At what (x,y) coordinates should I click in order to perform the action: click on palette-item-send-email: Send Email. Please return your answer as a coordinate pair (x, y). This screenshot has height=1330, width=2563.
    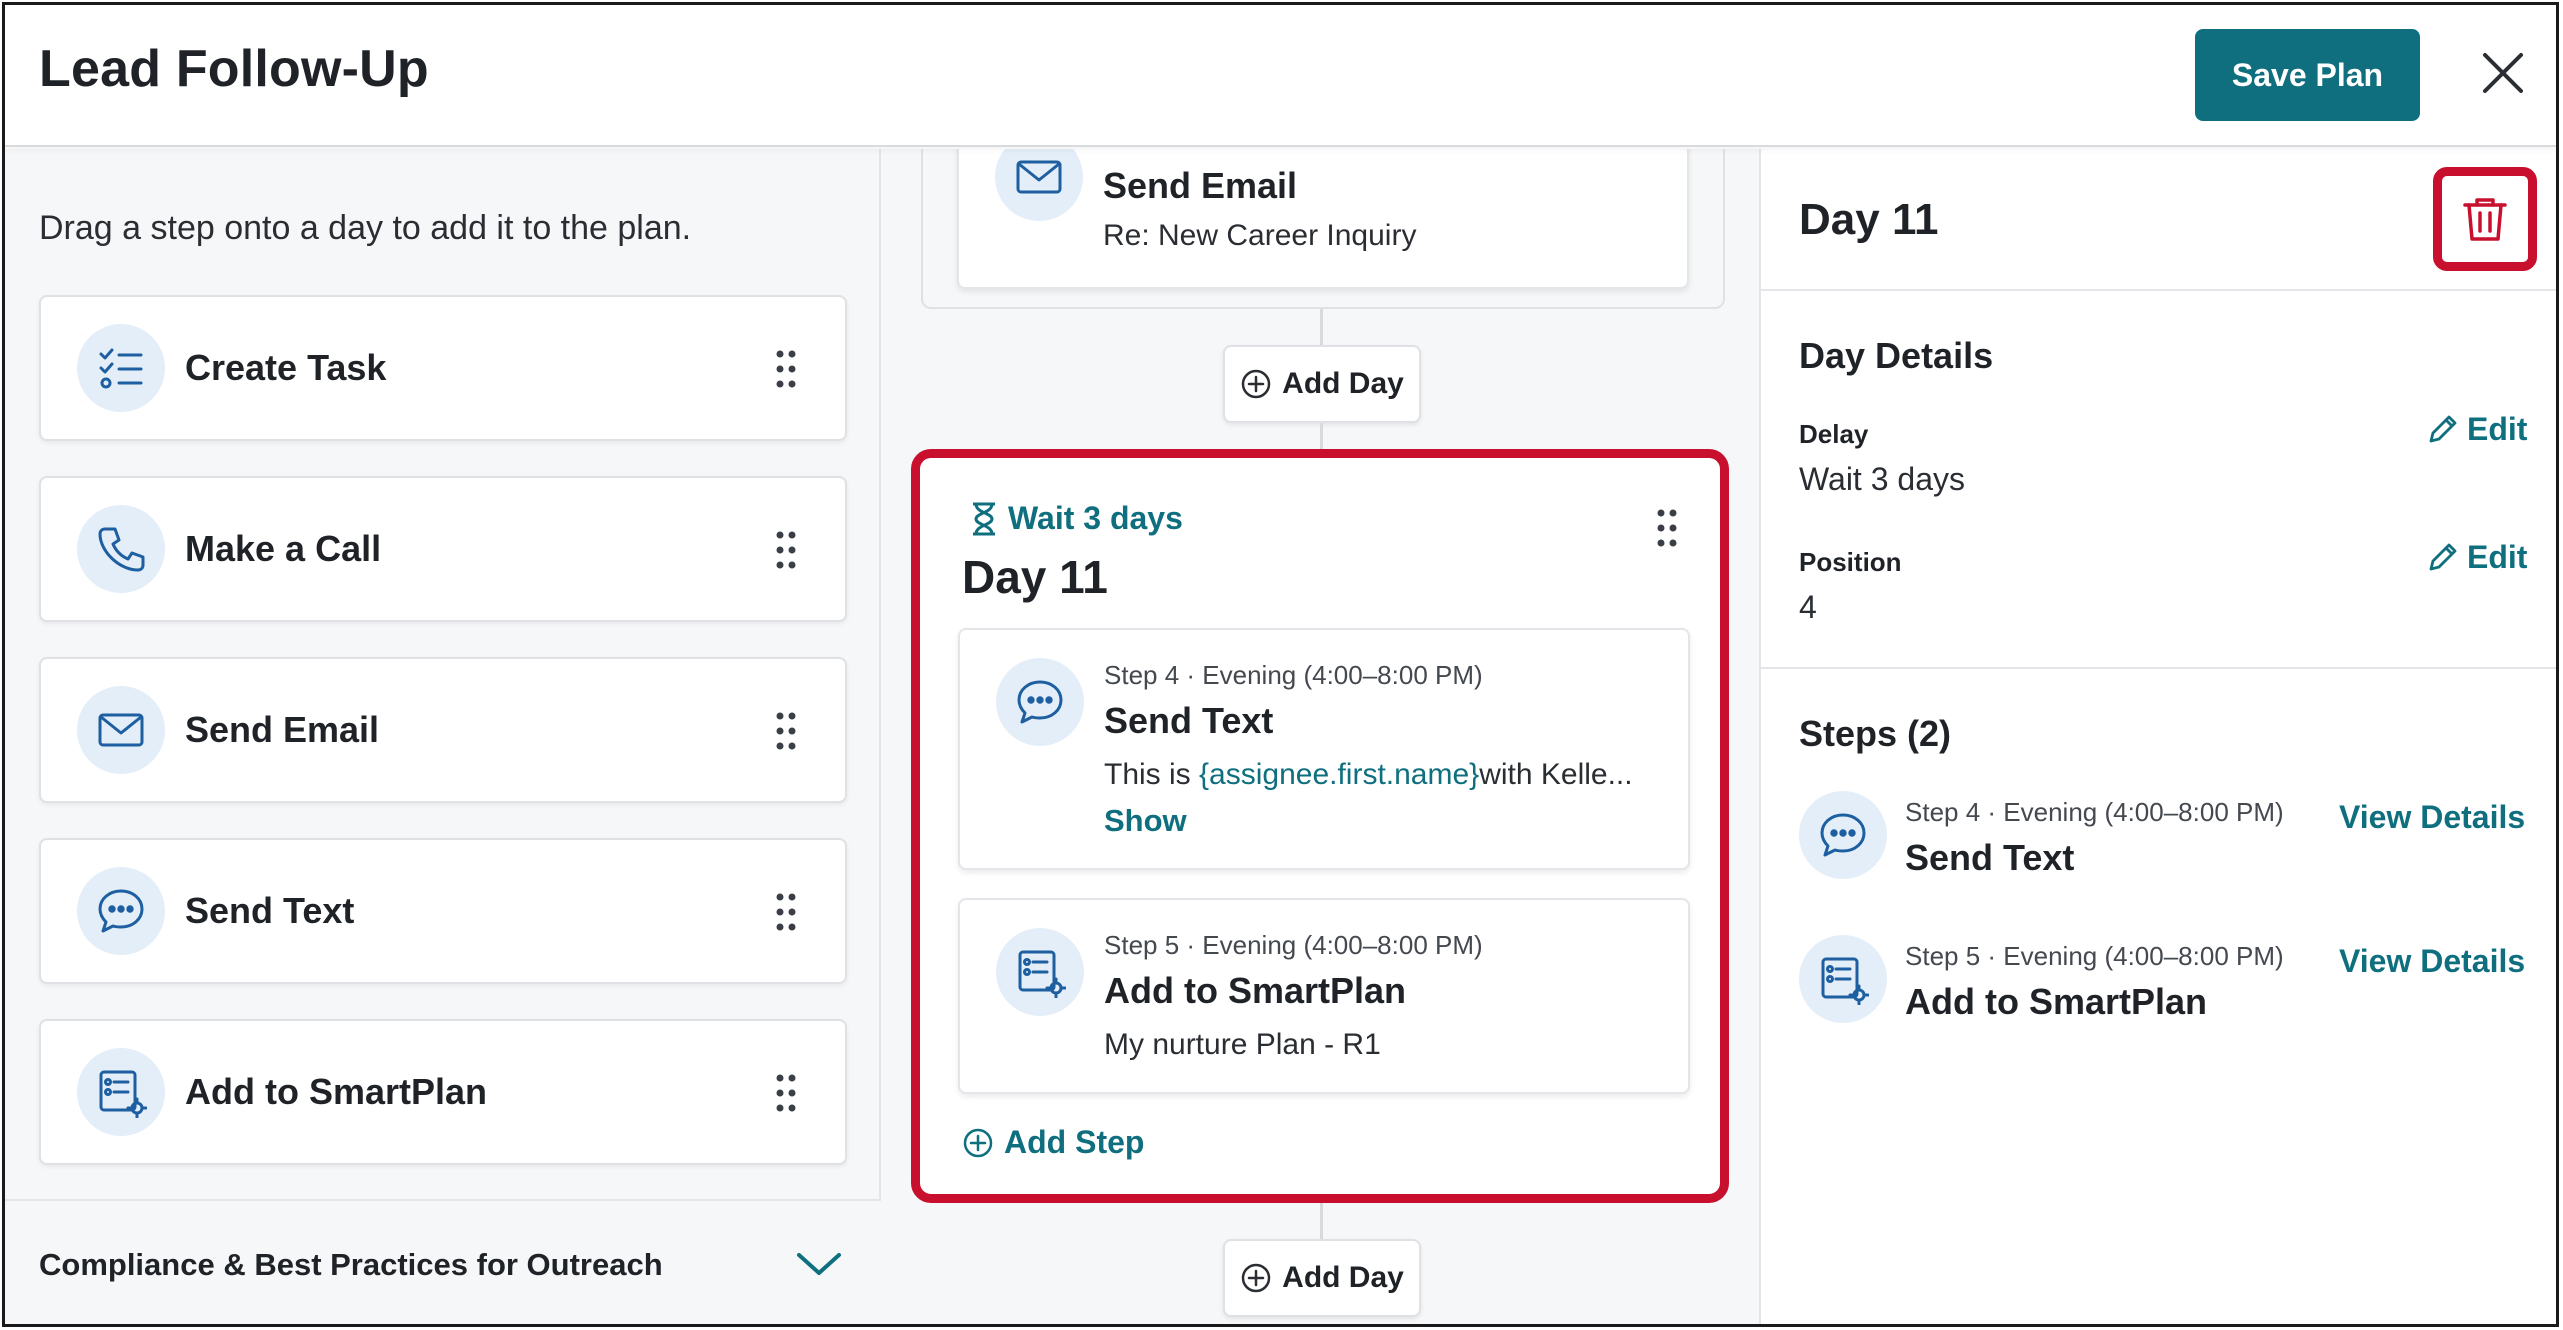
    Looking at the image, I should click on (443, 730).